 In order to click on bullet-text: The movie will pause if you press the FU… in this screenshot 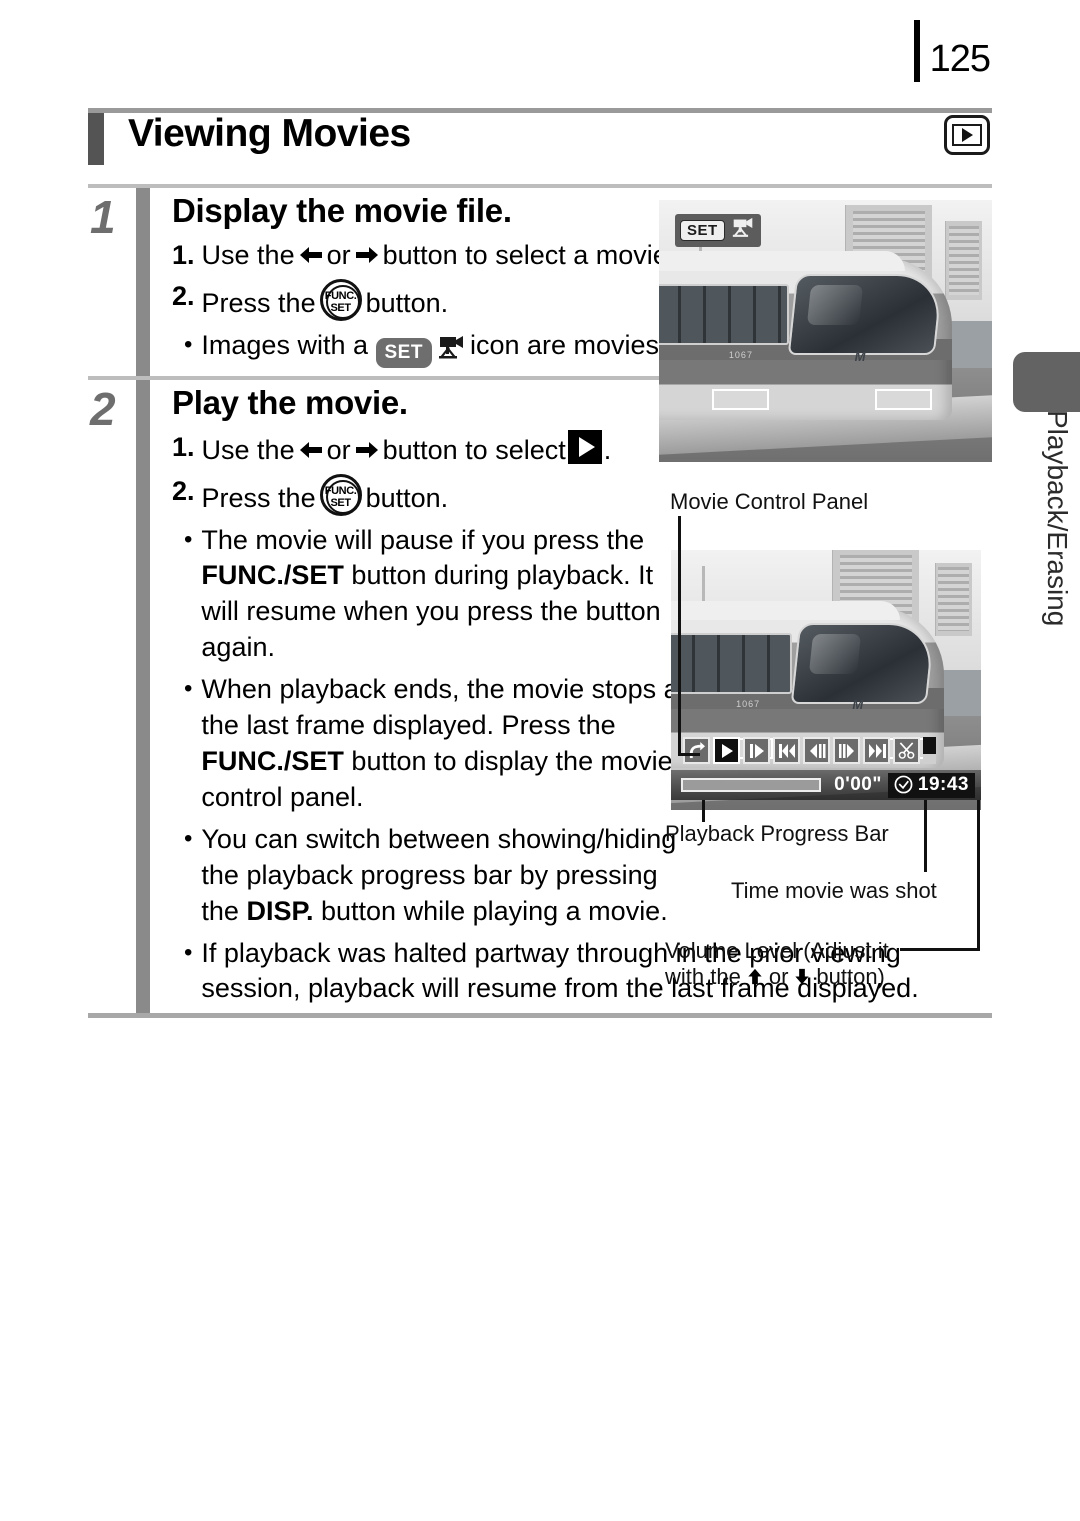, I will do `click(431, 593)`.